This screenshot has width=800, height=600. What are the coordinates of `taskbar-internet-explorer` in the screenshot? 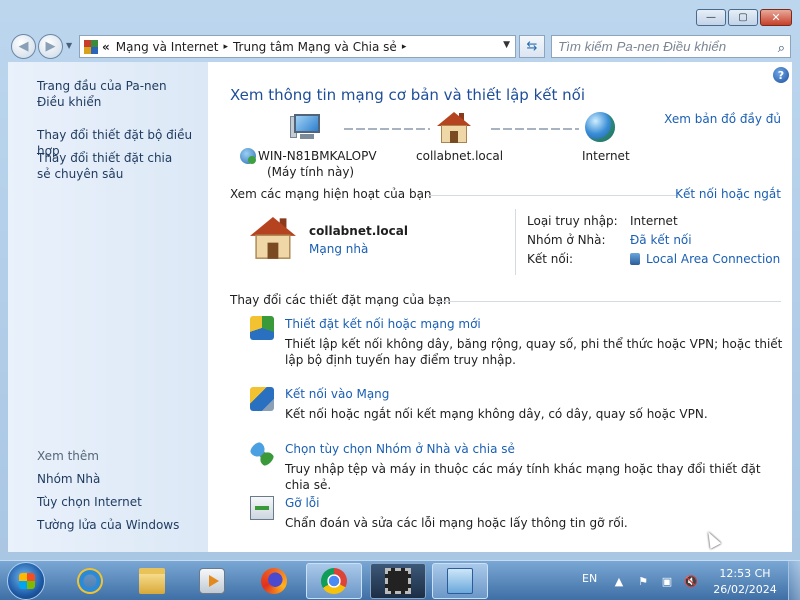 It's located at (90, 581).